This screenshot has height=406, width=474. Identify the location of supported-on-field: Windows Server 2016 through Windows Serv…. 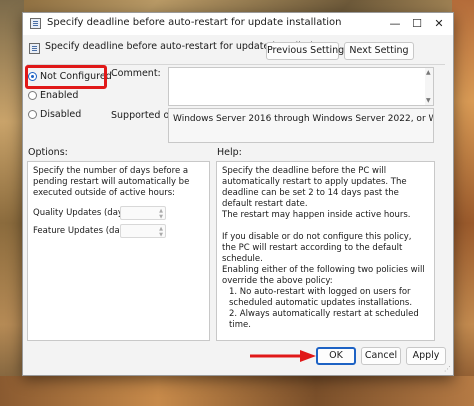
(301, 125).